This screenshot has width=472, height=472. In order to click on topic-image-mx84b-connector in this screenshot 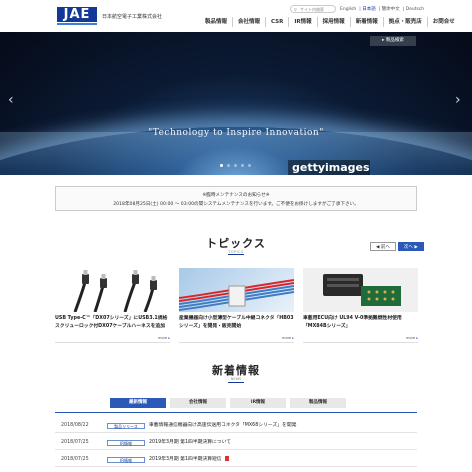, I will do `click(360, 290)`.